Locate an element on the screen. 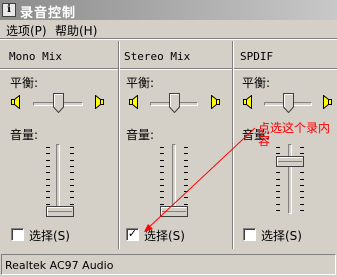 This screenshot has height=277, width=337. status-bar: Realtek AC97 Audio is located at coordinates (168, 264).